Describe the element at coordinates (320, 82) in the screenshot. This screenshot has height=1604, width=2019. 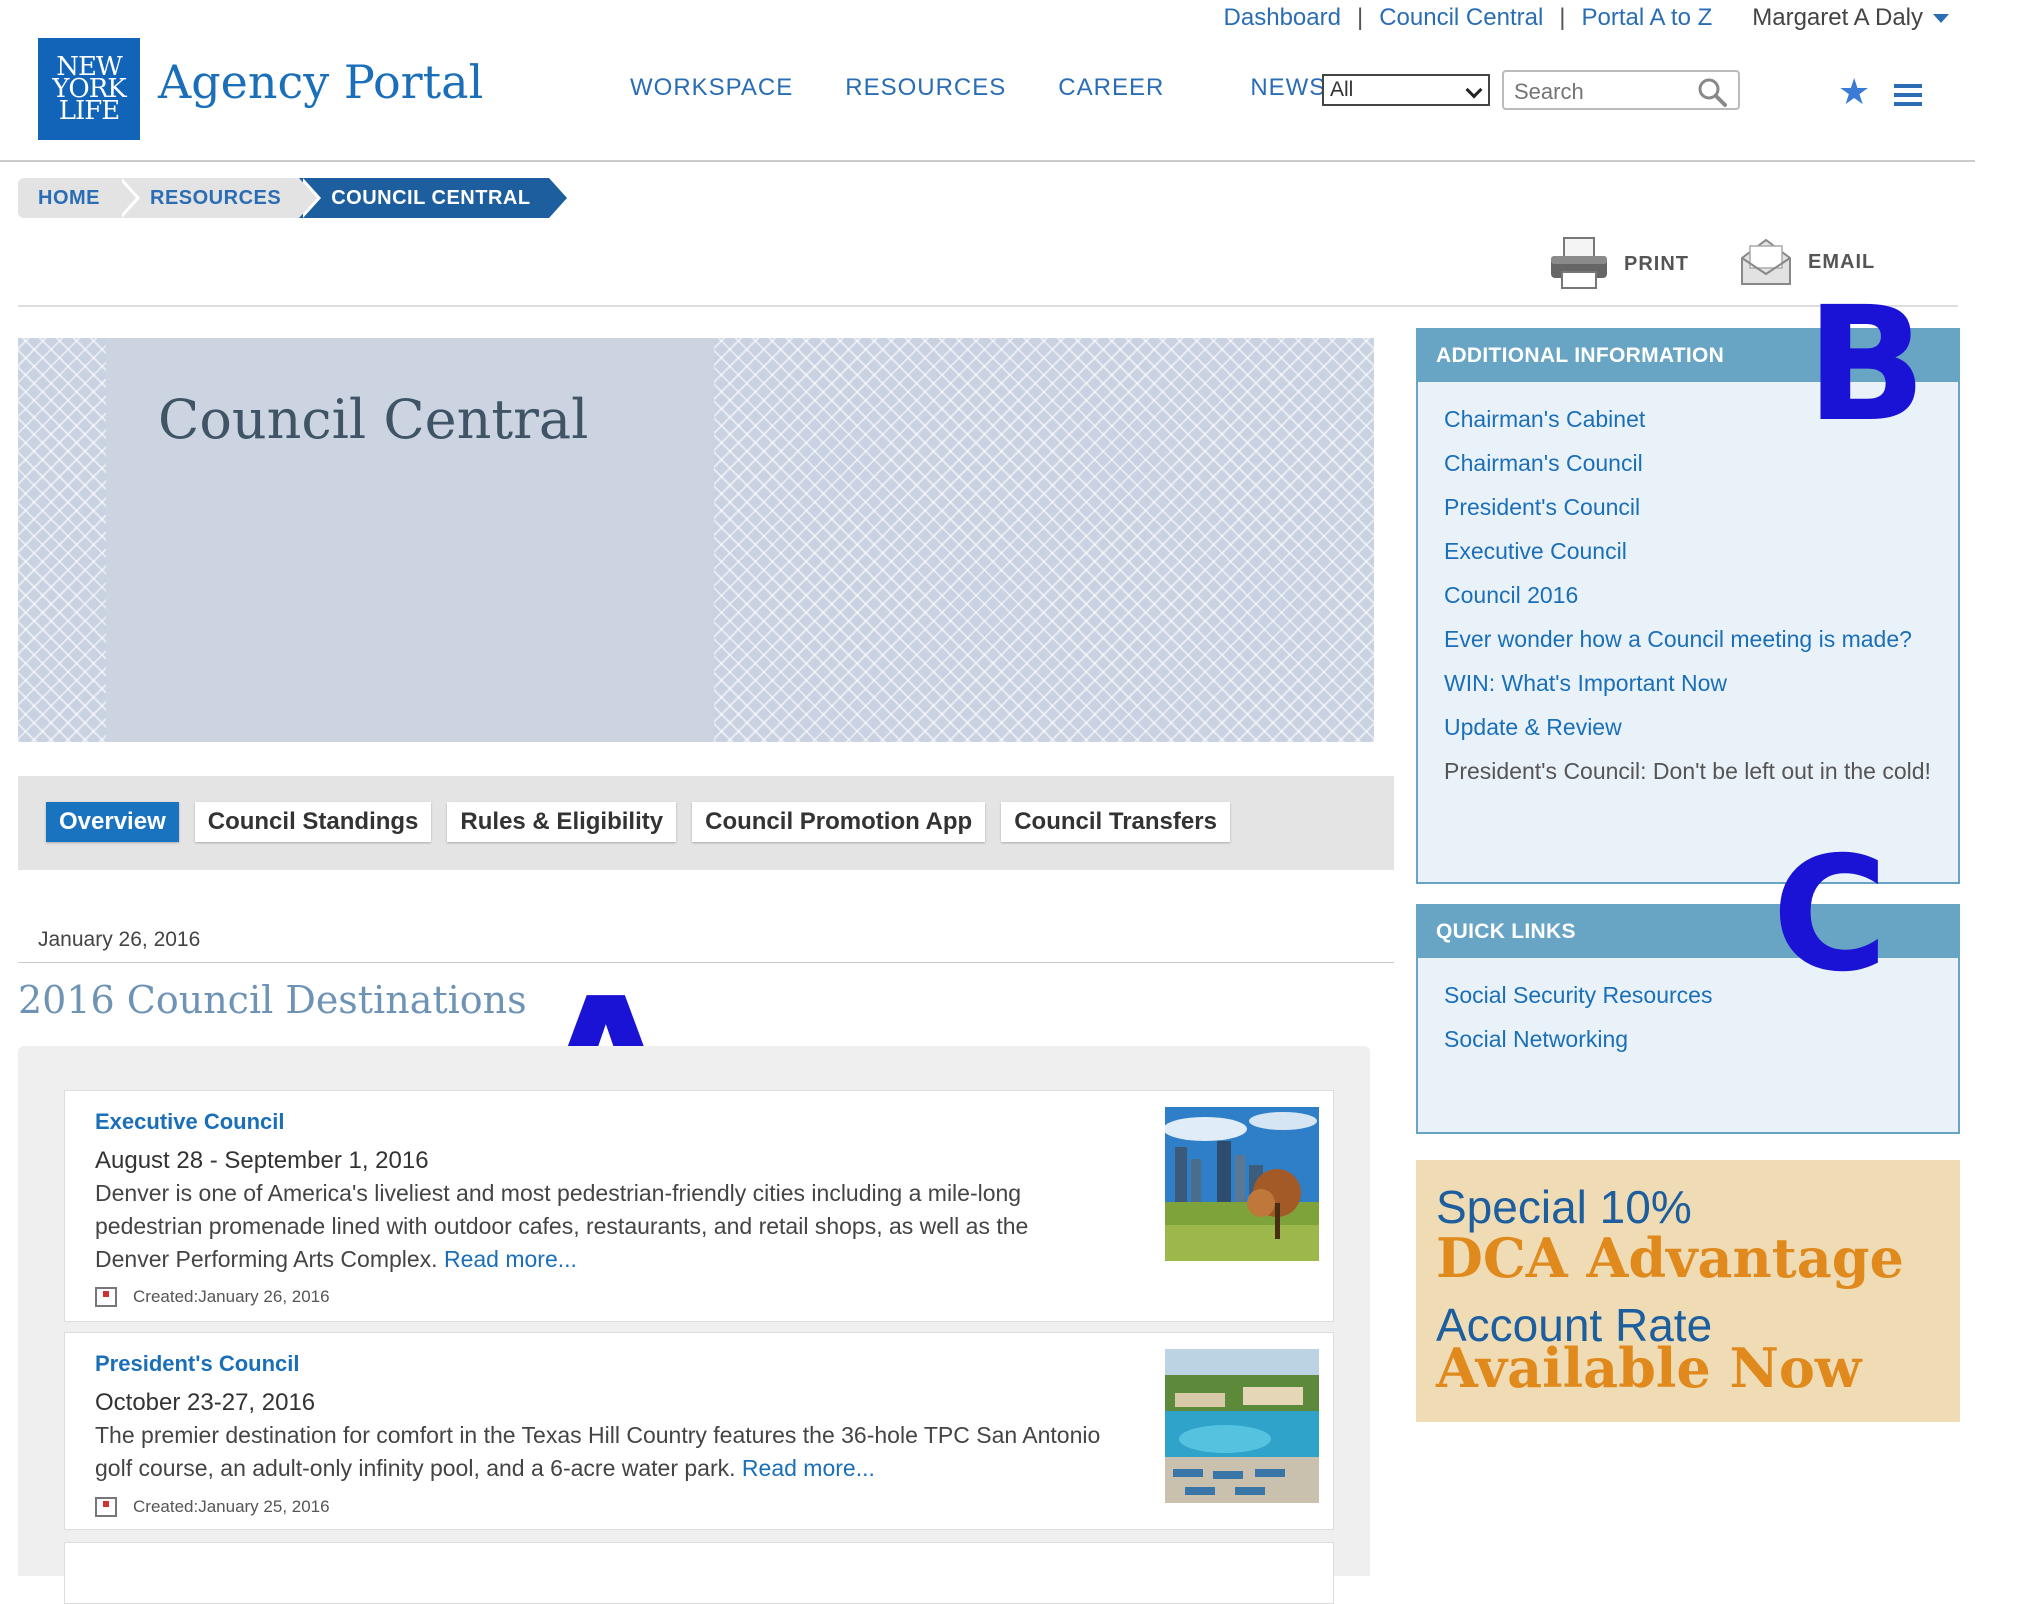
I see `brand-title: Agency Portal` at that location.